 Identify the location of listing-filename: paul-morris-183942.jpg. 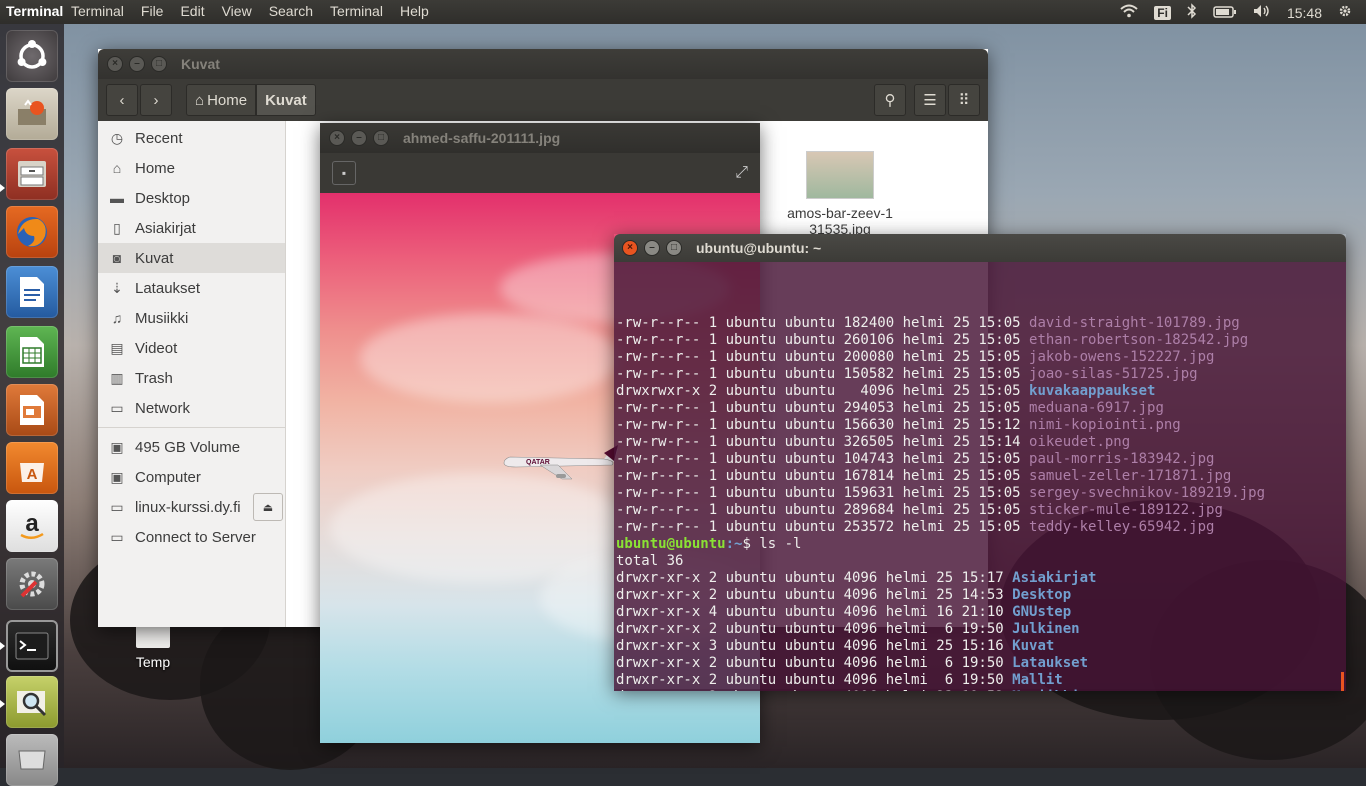
(1122, 459).